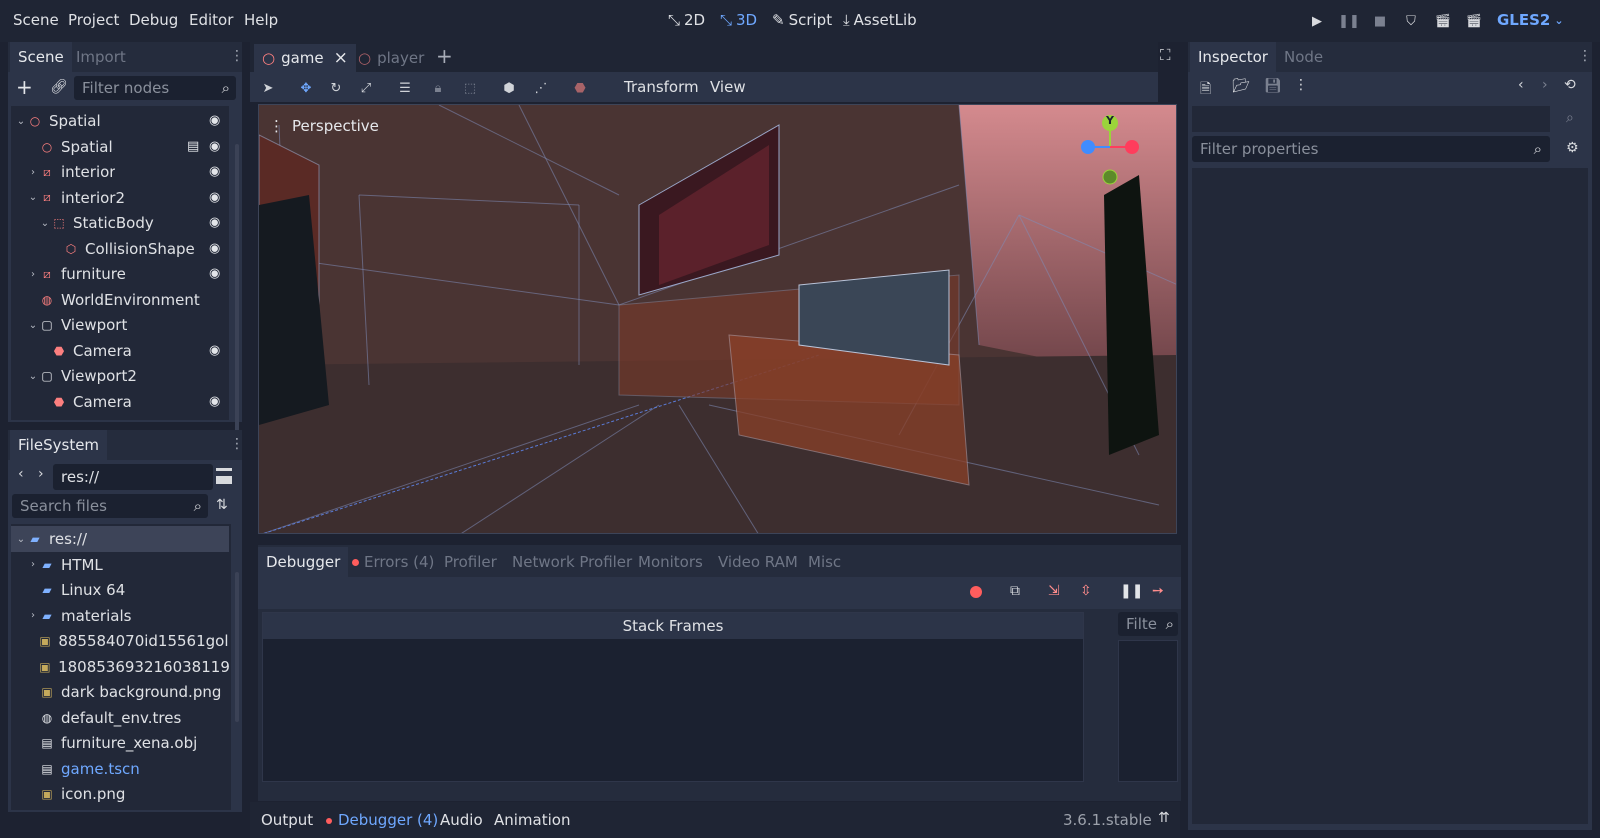 This screenshot has width=1600, height=838. Describe the element at coordinates (324, 126) in the screenshot. I see `perspective-menu: ⋮ Perspective` at that location.